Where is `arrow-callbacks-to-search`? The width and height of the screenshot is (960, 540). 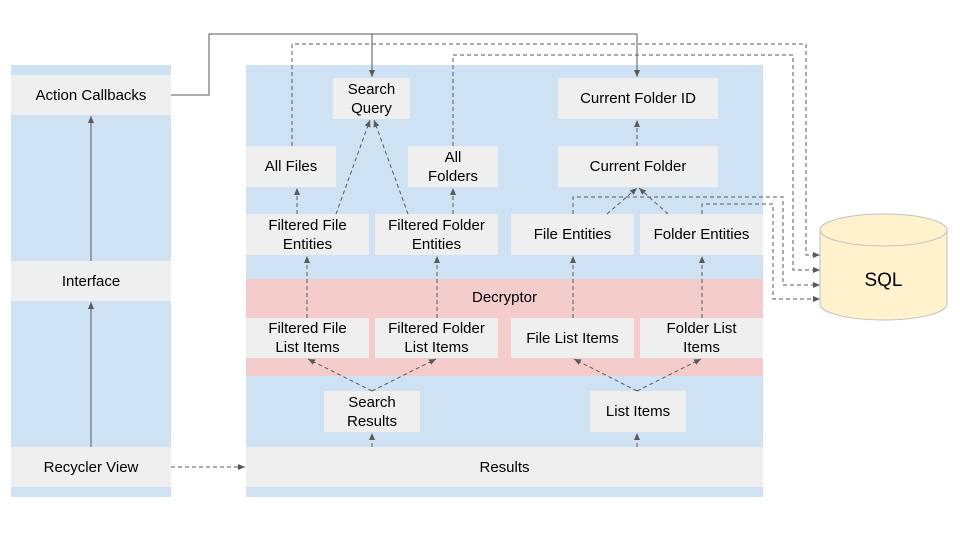
arrow-callbacks-to-search is located at coordinates (273, 64).